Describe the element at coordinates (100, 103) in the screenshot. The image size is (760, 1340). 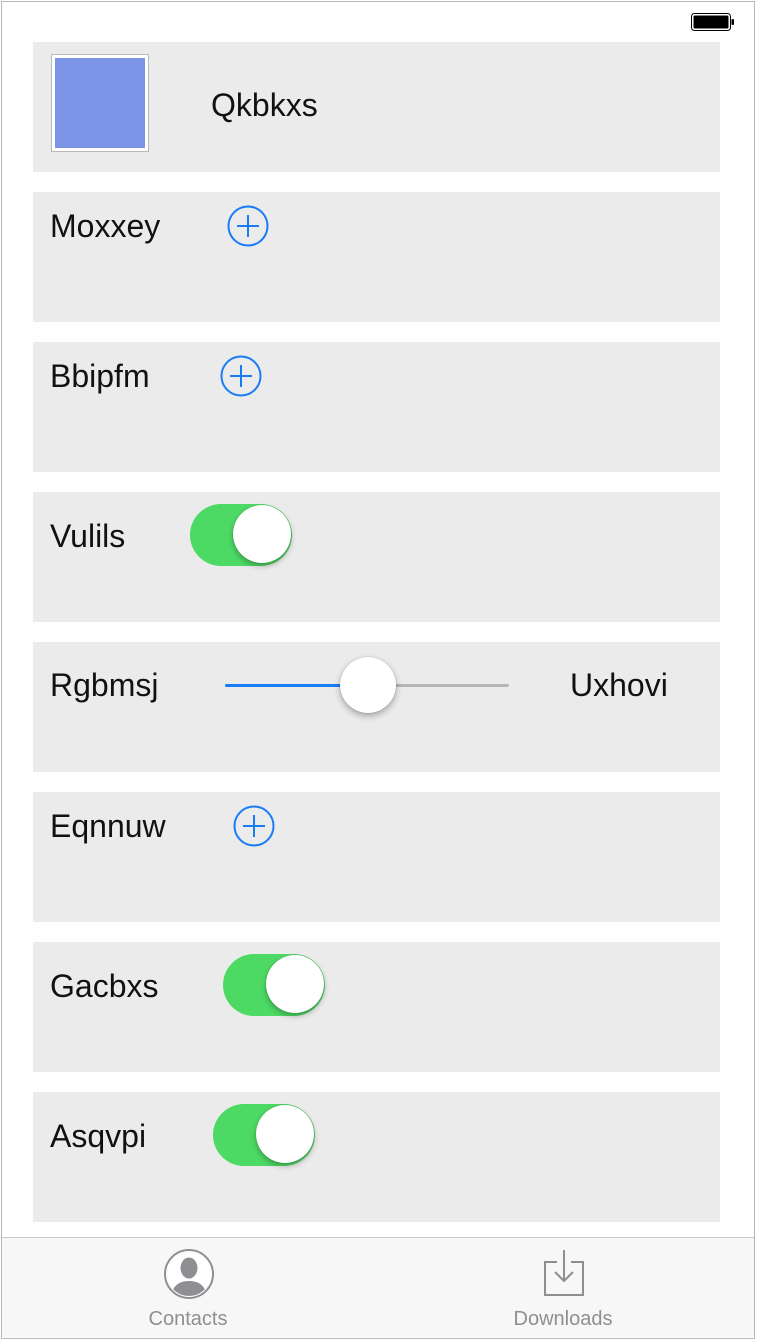
I see `thumbnail-image` at that location.